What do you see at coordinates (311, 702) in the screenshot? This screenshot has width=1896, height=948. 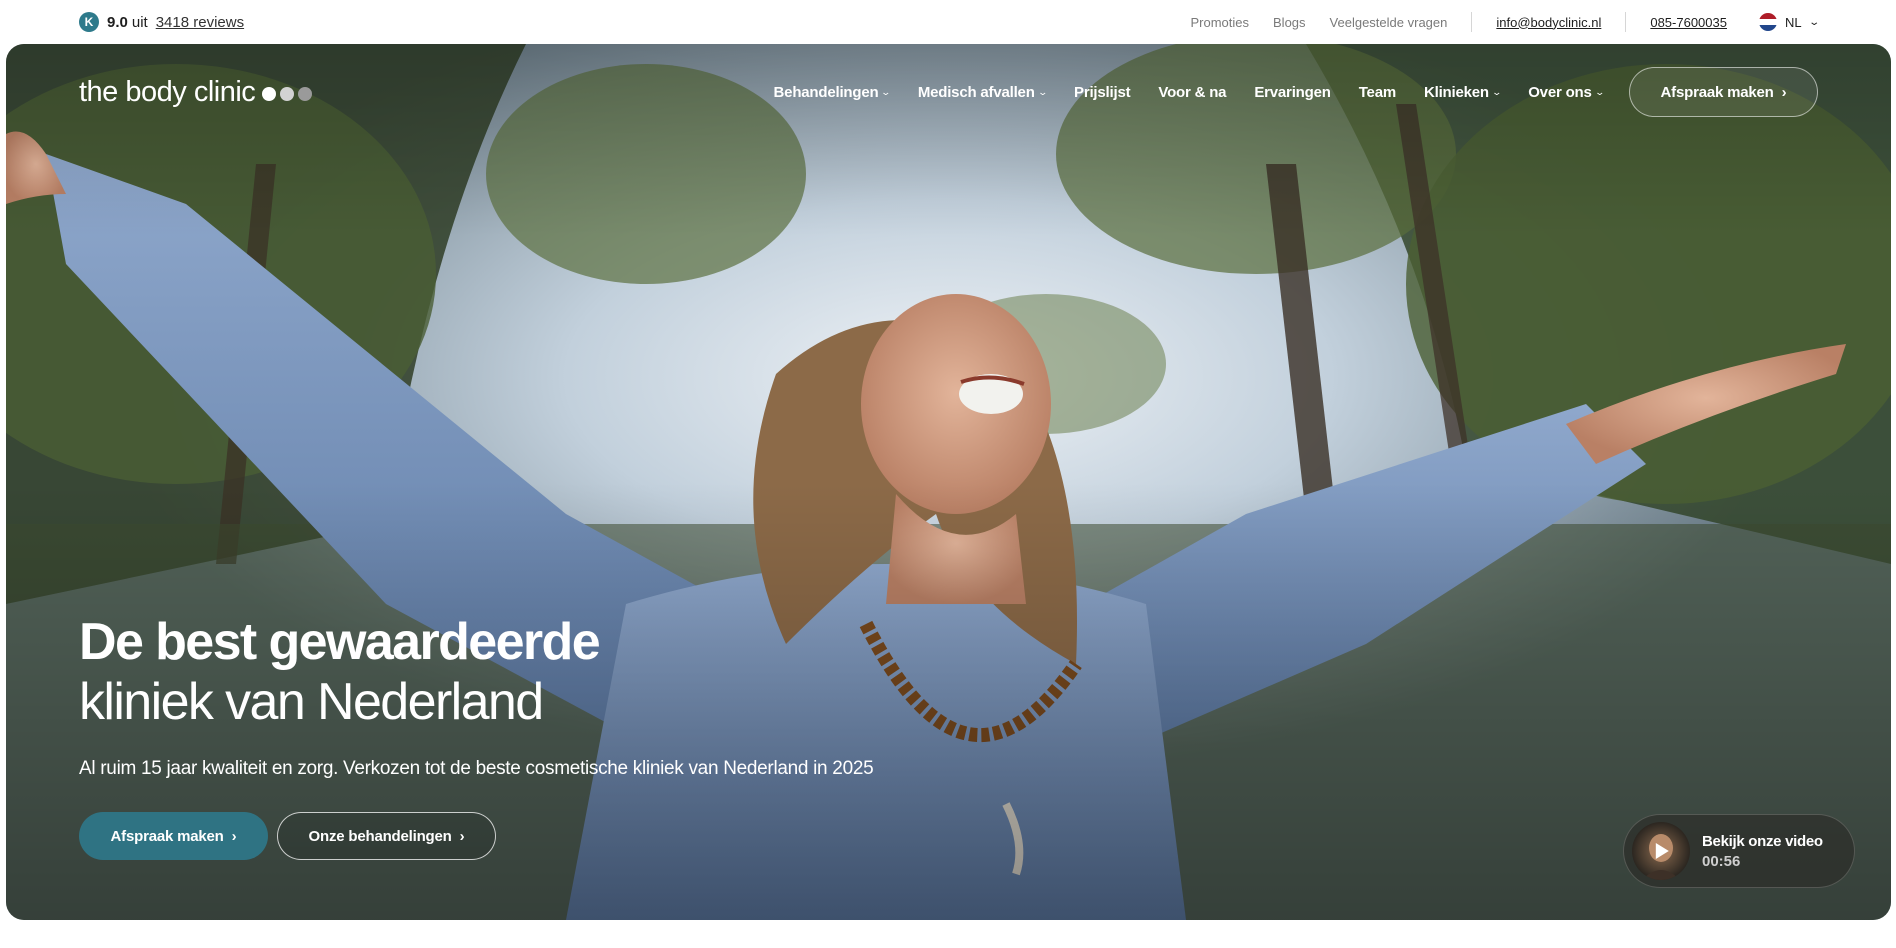 I see `hero-title-line2: kliniek van Nederland` at bounding box center [311, 702].